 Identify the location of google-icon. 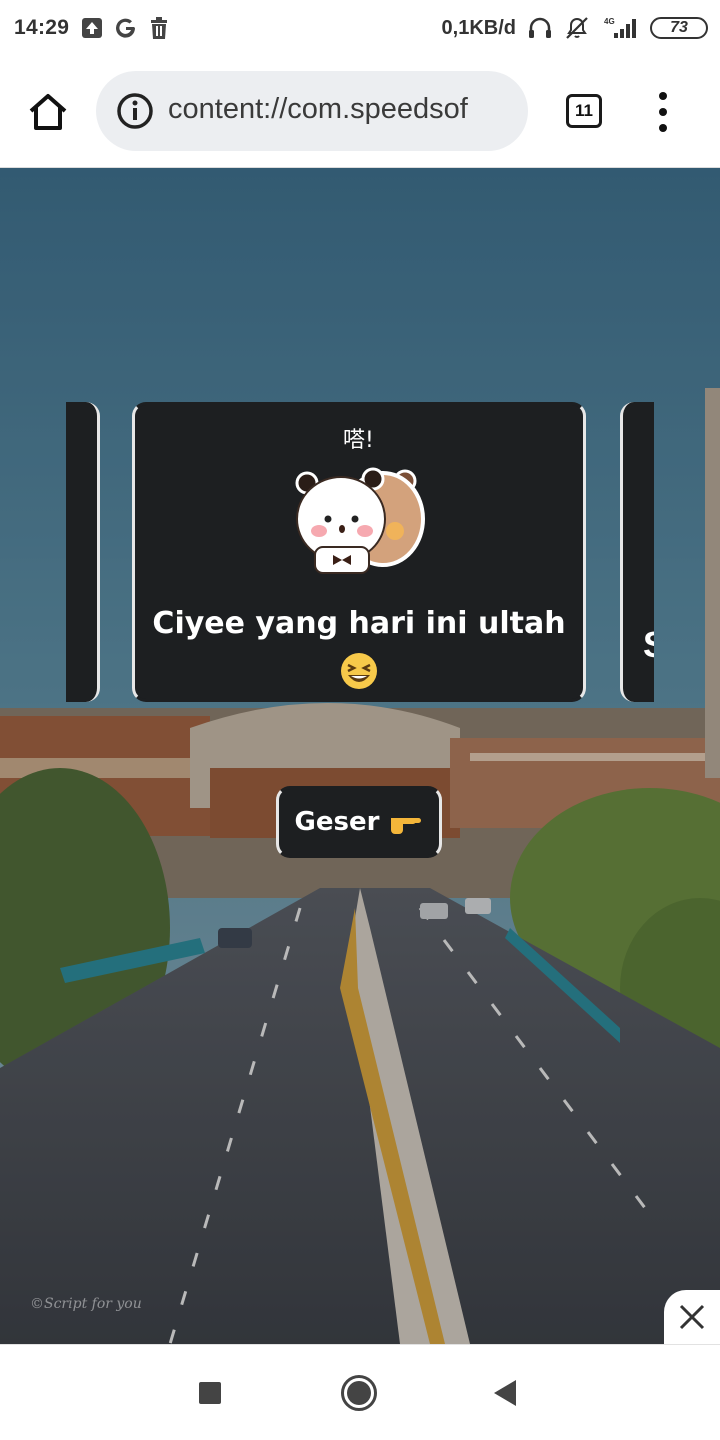
(126, 28).